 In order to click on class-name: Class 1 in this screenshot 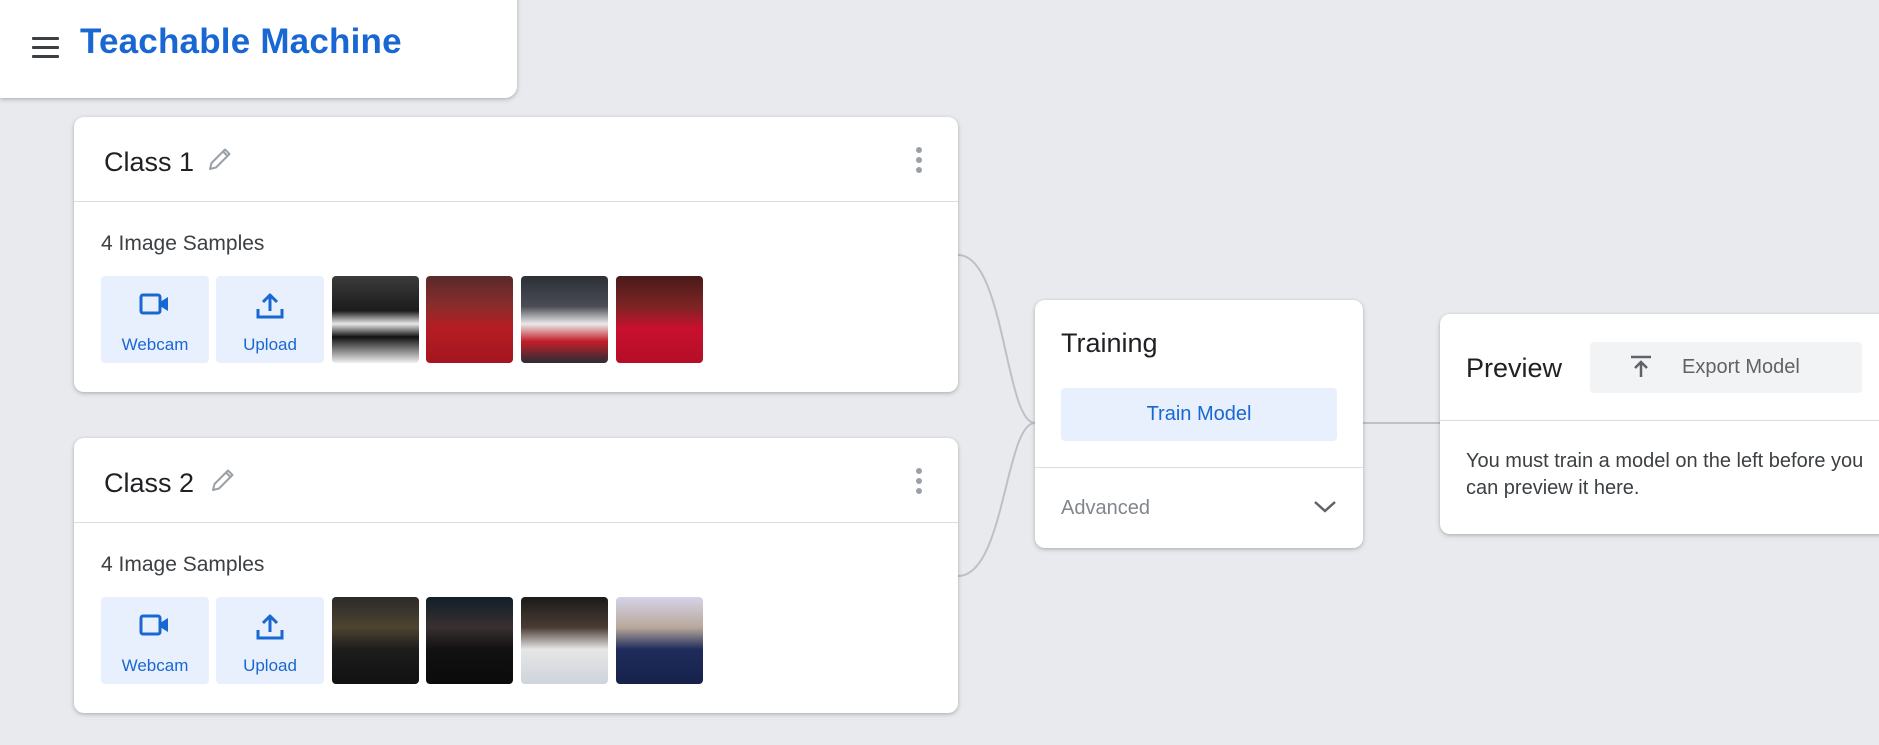, I will do `click(149, 162)`.